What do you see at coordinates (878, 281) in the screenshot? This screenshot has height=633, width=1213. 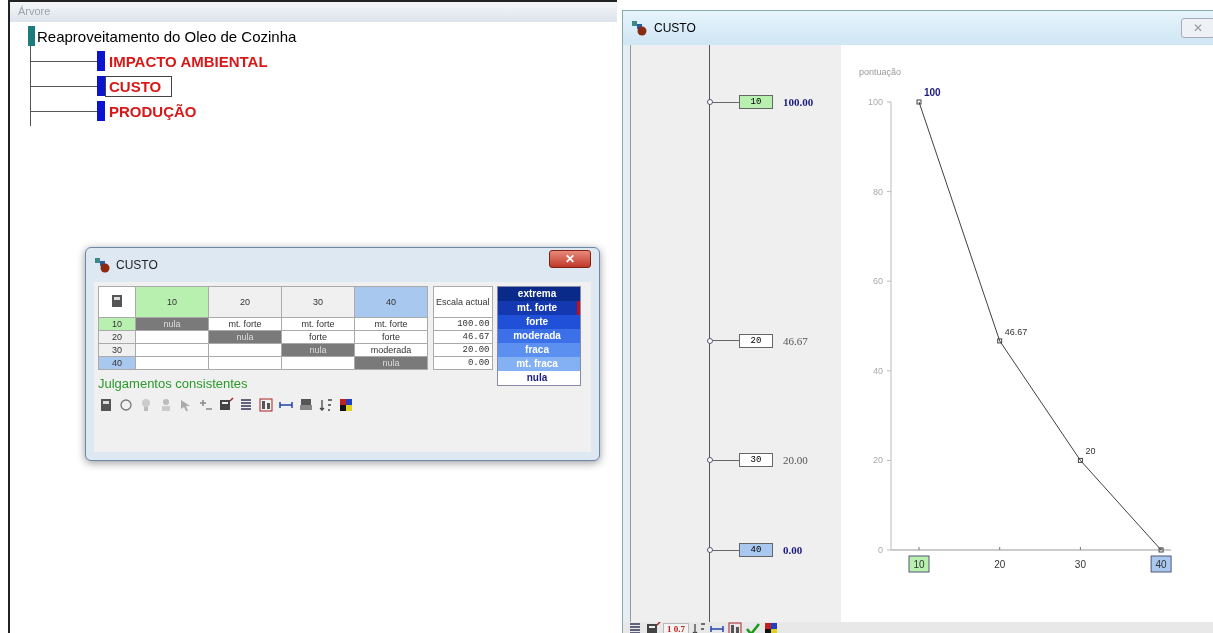 I see `tick-label: 60` at bounding box center [878, 281].